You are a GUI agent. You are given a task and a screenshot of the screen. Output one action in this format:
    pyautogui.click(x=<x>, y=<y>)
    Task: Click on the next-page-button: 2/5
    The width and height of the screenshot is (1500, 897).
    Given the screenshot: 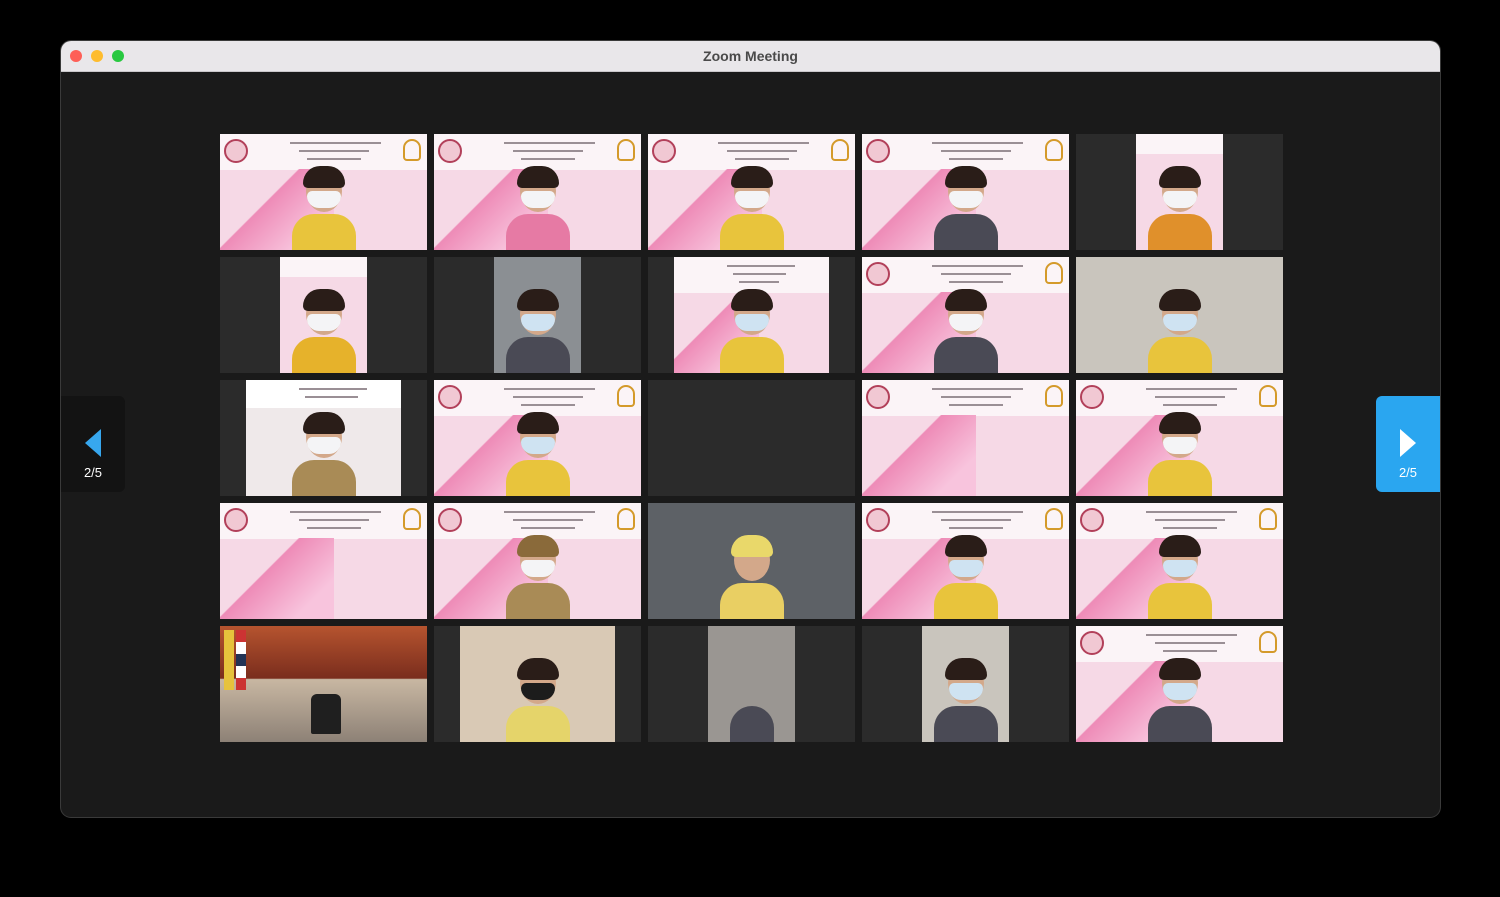 What is the action you would take?
    pyautogui.click(x=1408, y=444)
    